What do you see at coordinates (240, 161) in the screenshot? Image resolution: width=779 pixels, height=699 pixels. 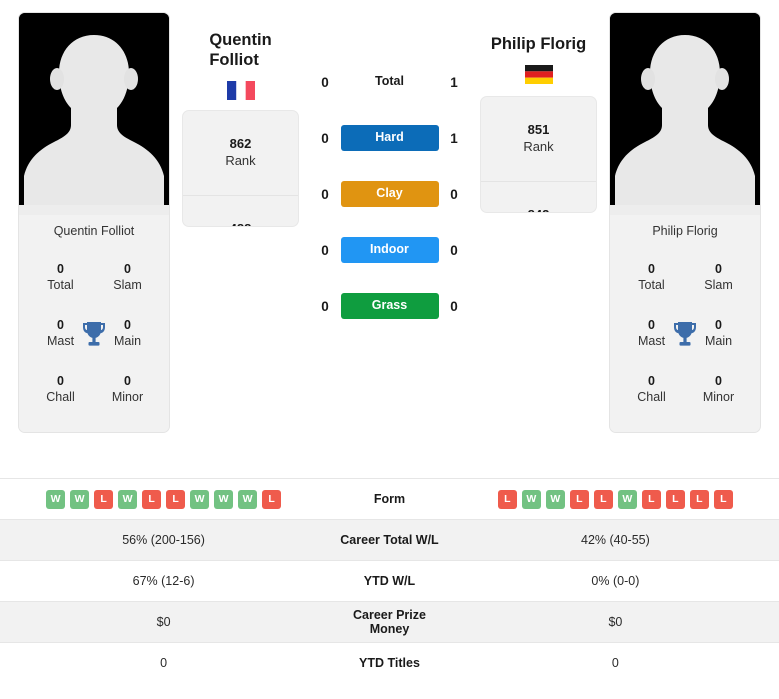 I see `left-rank-label: Rank` at bounding box center [240, 161].